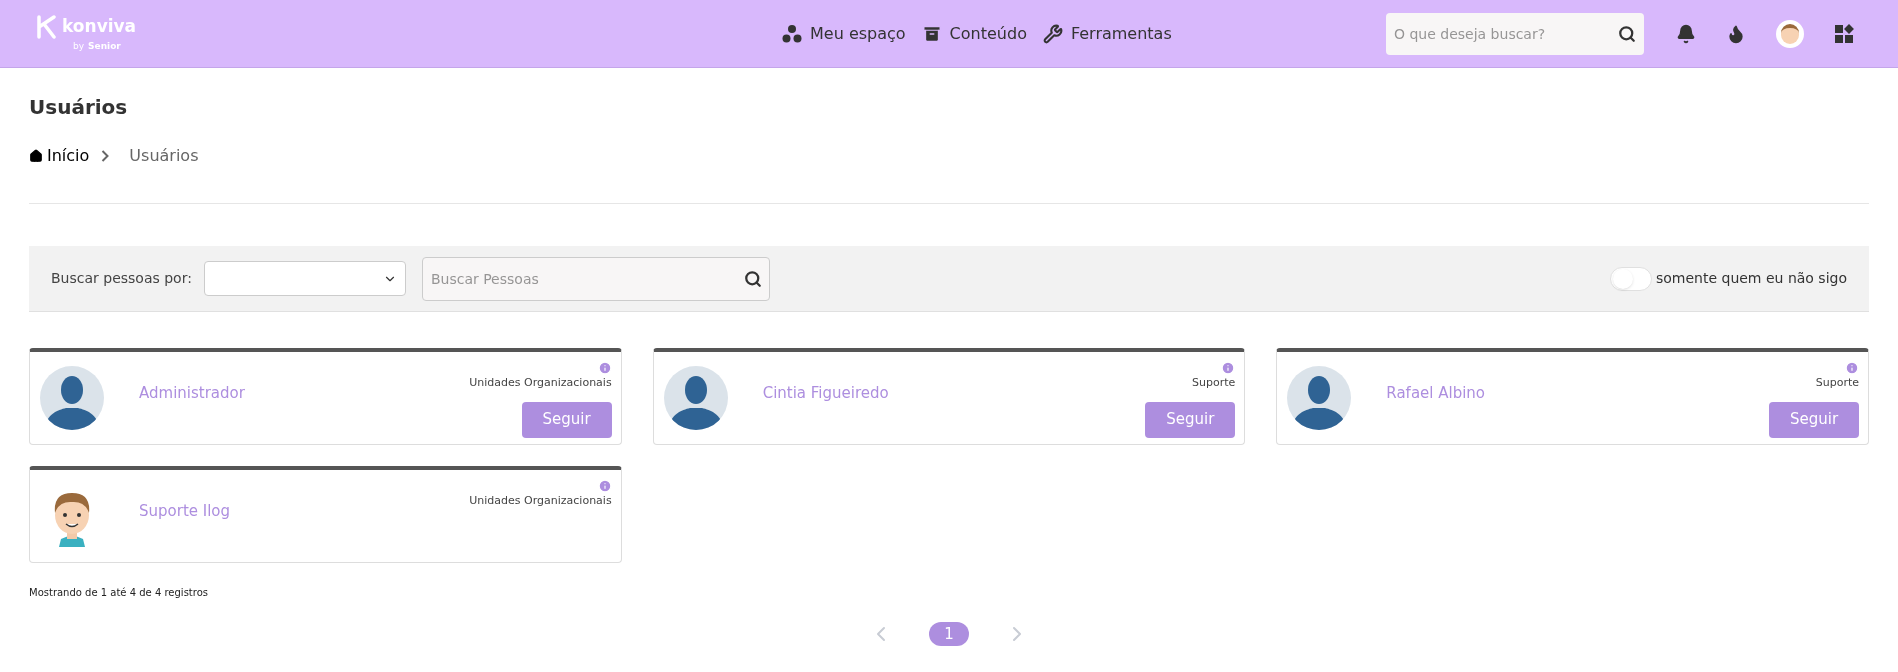 The image size is (1898, 672). I want to click on records-summary: Mostrando de 1 até 4 de 4 registros, so click(119, 593).